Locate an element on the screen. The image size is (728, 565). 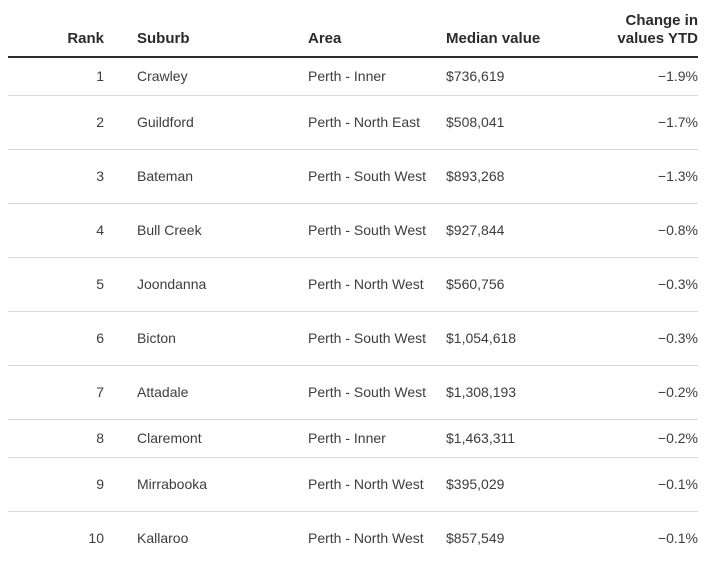
cell-median-value: $1,054,618 is located at coordinates (506, 338).